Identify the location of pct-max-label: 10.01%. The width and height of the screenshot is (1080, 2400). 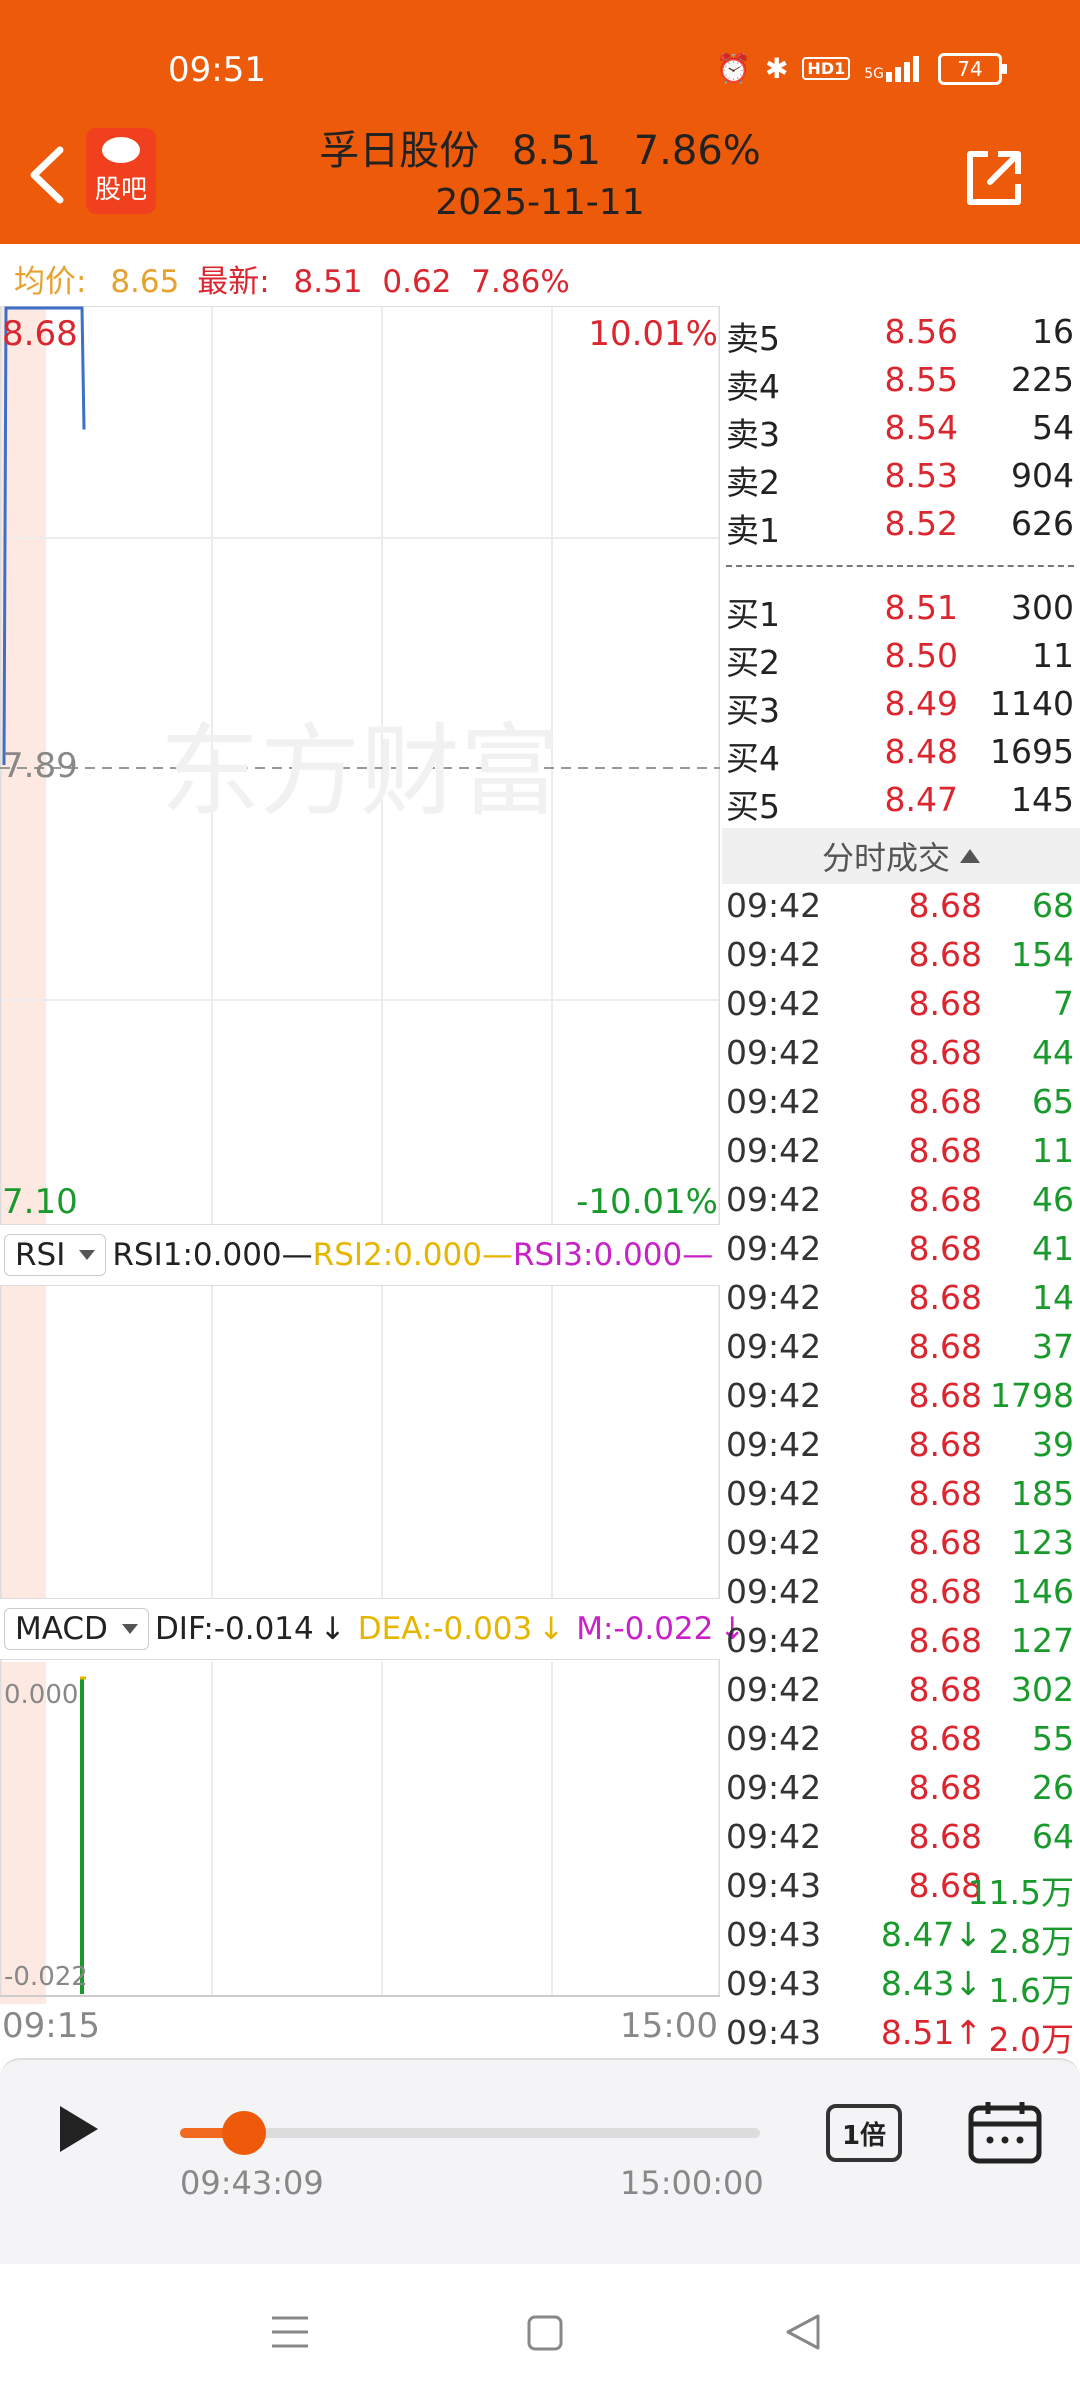
(653, 334).